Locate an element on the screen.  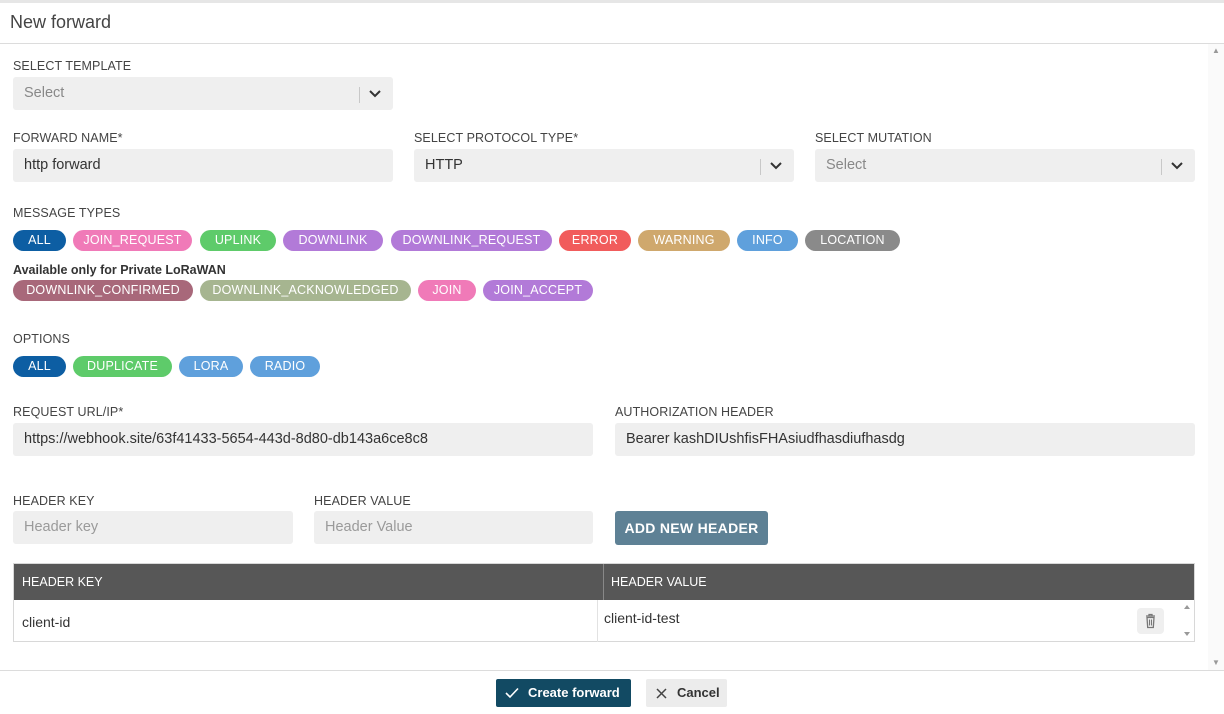
message-type-tag: INFO is located at coordinates (767, 240).